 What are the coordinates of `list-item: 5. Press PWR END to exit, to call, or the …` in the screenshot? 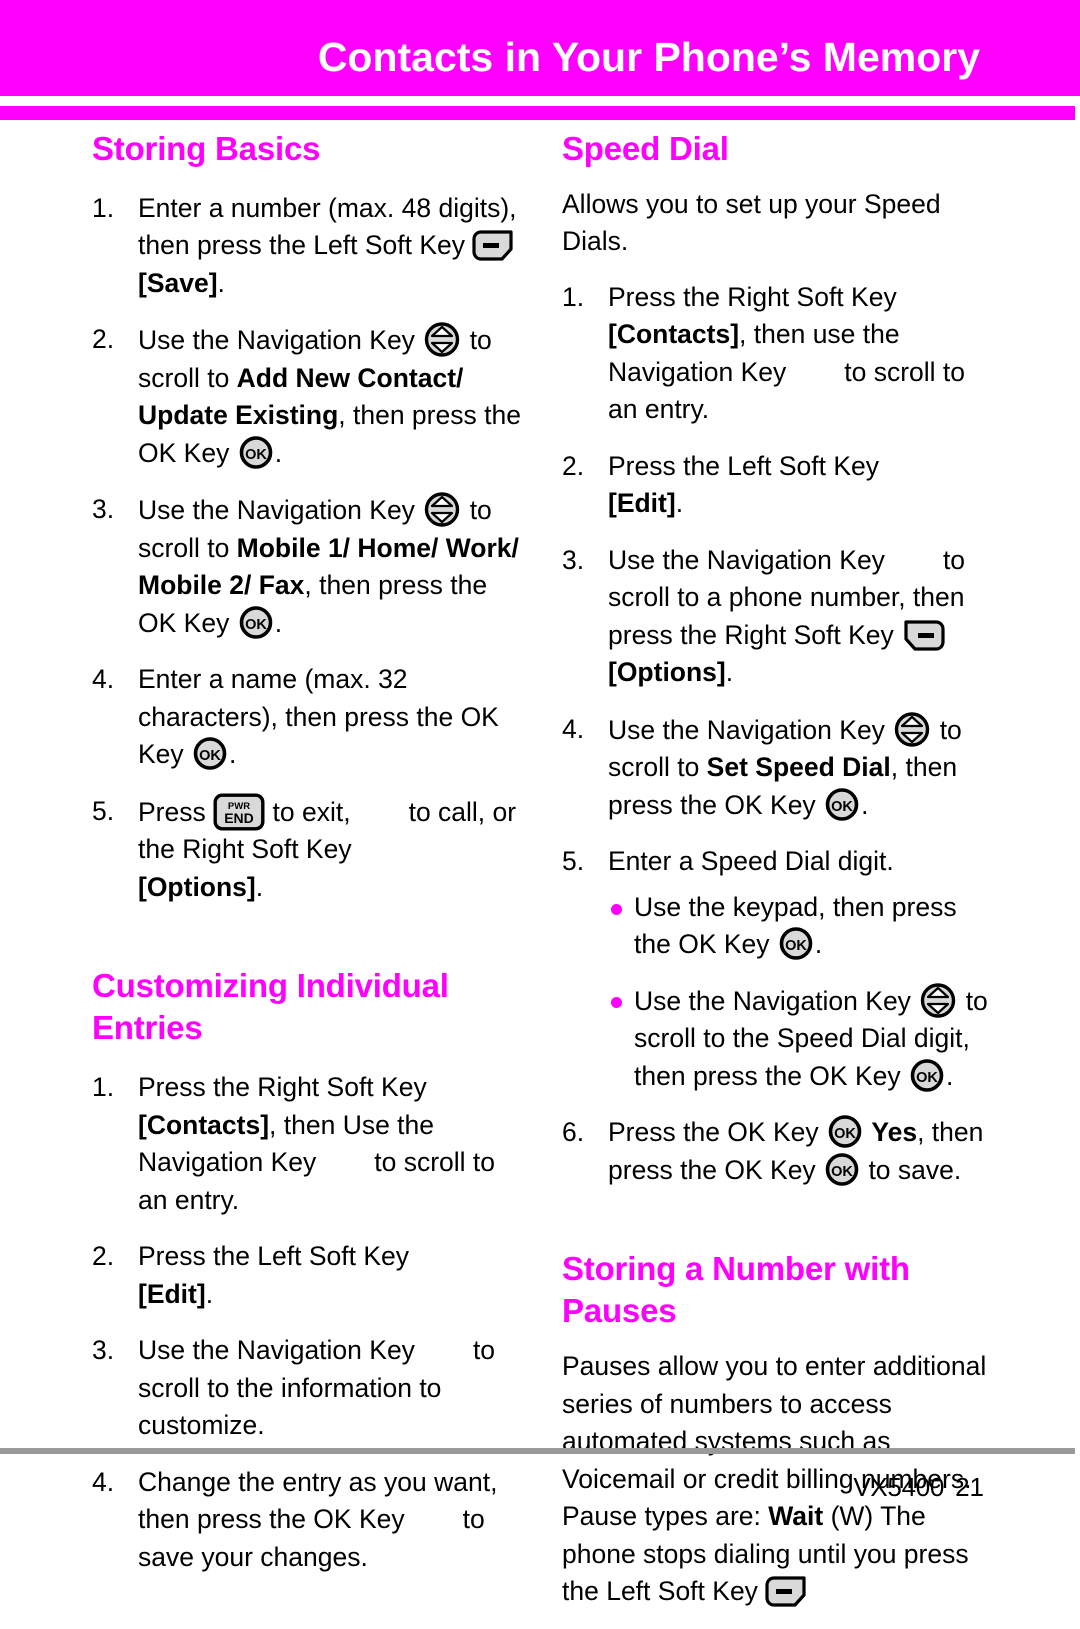 It's located at (307, 850).